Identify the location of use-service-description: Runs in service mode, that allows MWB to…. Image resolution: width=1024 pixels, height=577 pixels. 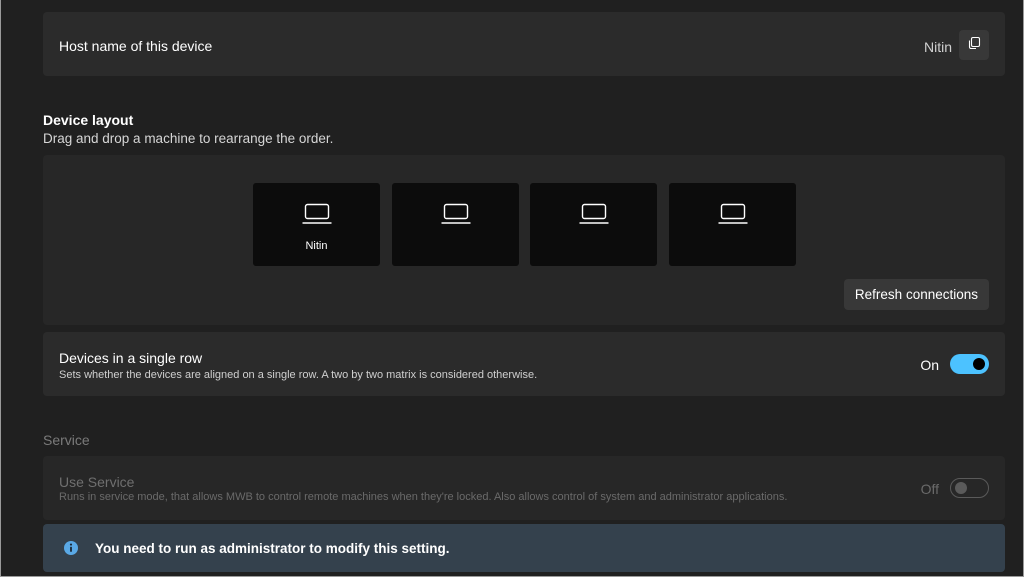
(423, 497).